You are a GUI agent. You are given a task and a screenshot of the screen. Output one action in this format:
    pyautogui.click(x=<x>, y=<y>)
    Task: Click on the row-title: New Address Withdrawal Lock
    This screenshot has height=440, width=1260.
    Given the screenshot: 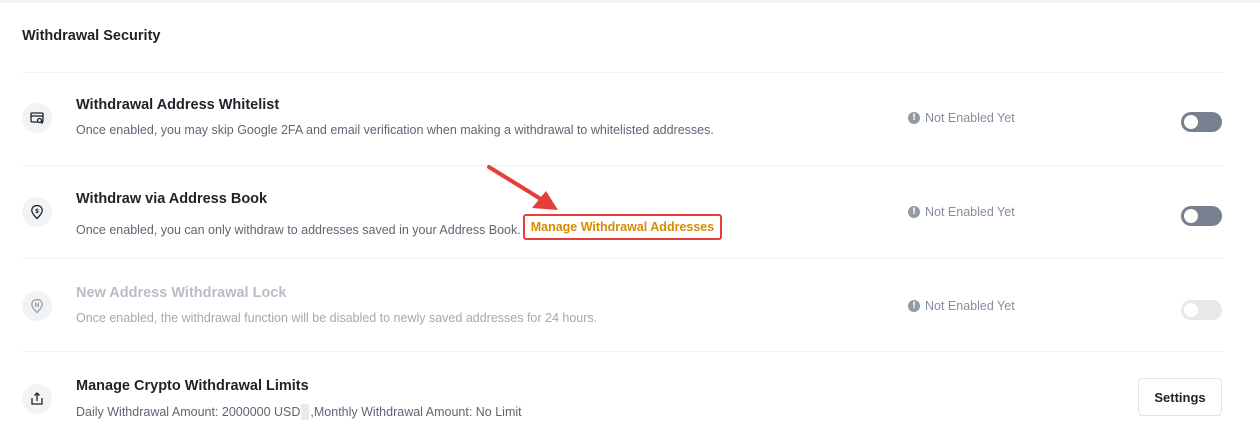 What is the action you would take?
    pyautogui.click(x=181, y=293)
    